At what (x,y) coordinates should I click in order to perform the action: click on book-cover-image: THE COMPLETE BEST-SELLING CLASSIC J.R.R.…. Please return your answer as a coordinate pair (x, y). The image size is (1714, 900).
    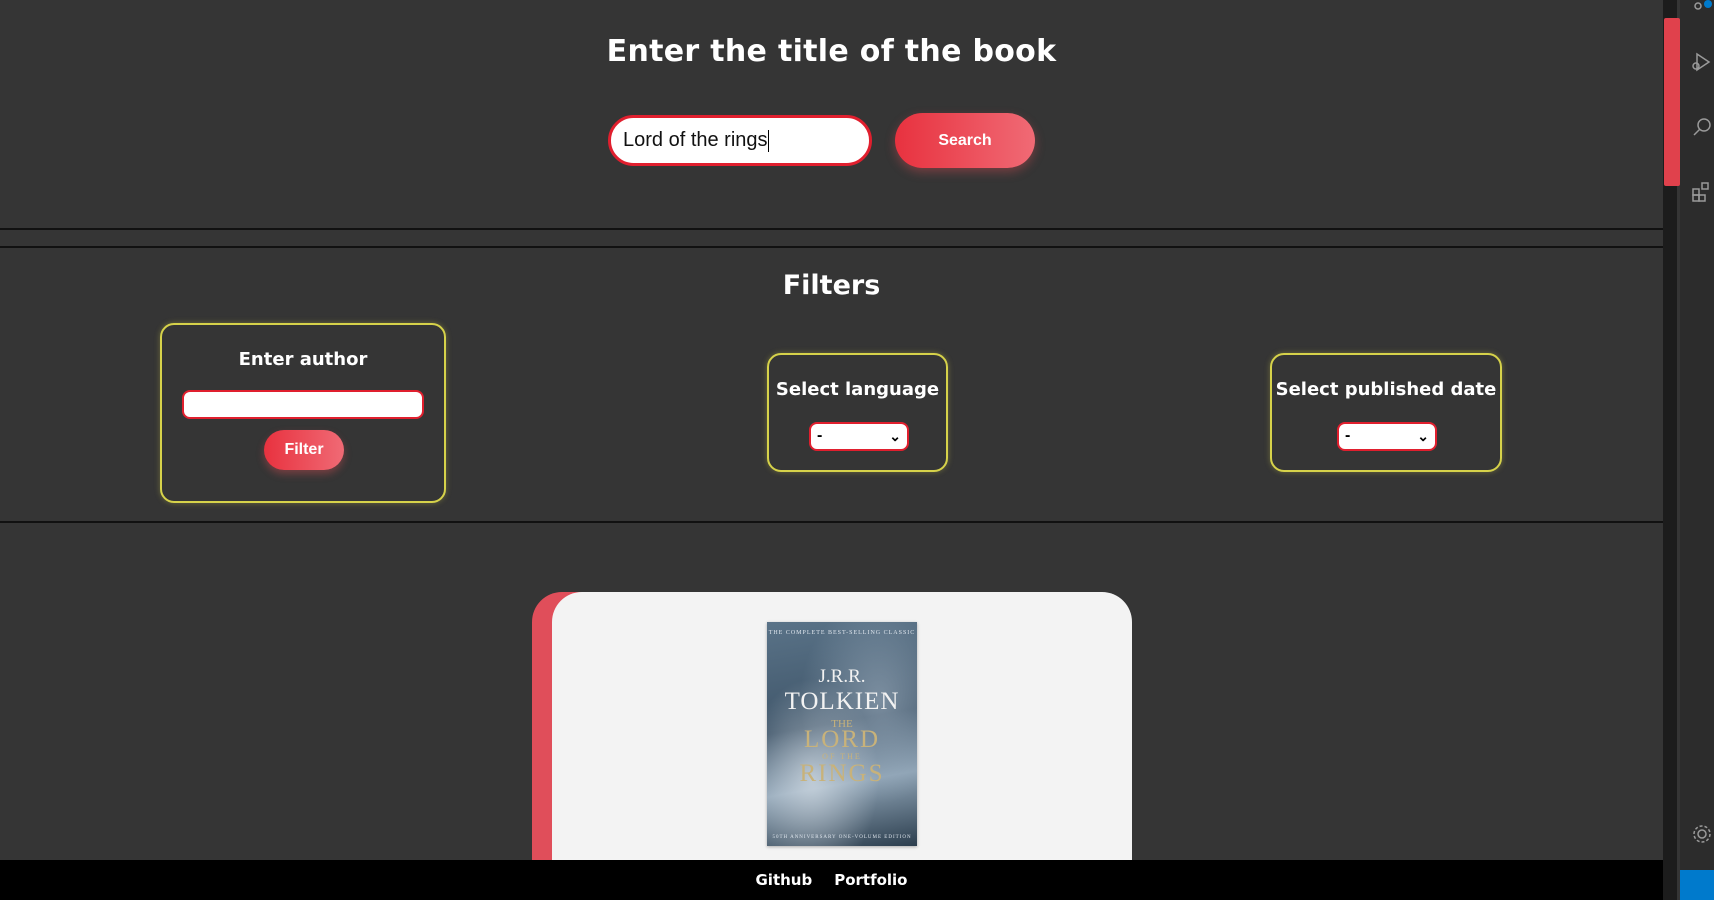
    Looking at the image, I should click on (842, 734).